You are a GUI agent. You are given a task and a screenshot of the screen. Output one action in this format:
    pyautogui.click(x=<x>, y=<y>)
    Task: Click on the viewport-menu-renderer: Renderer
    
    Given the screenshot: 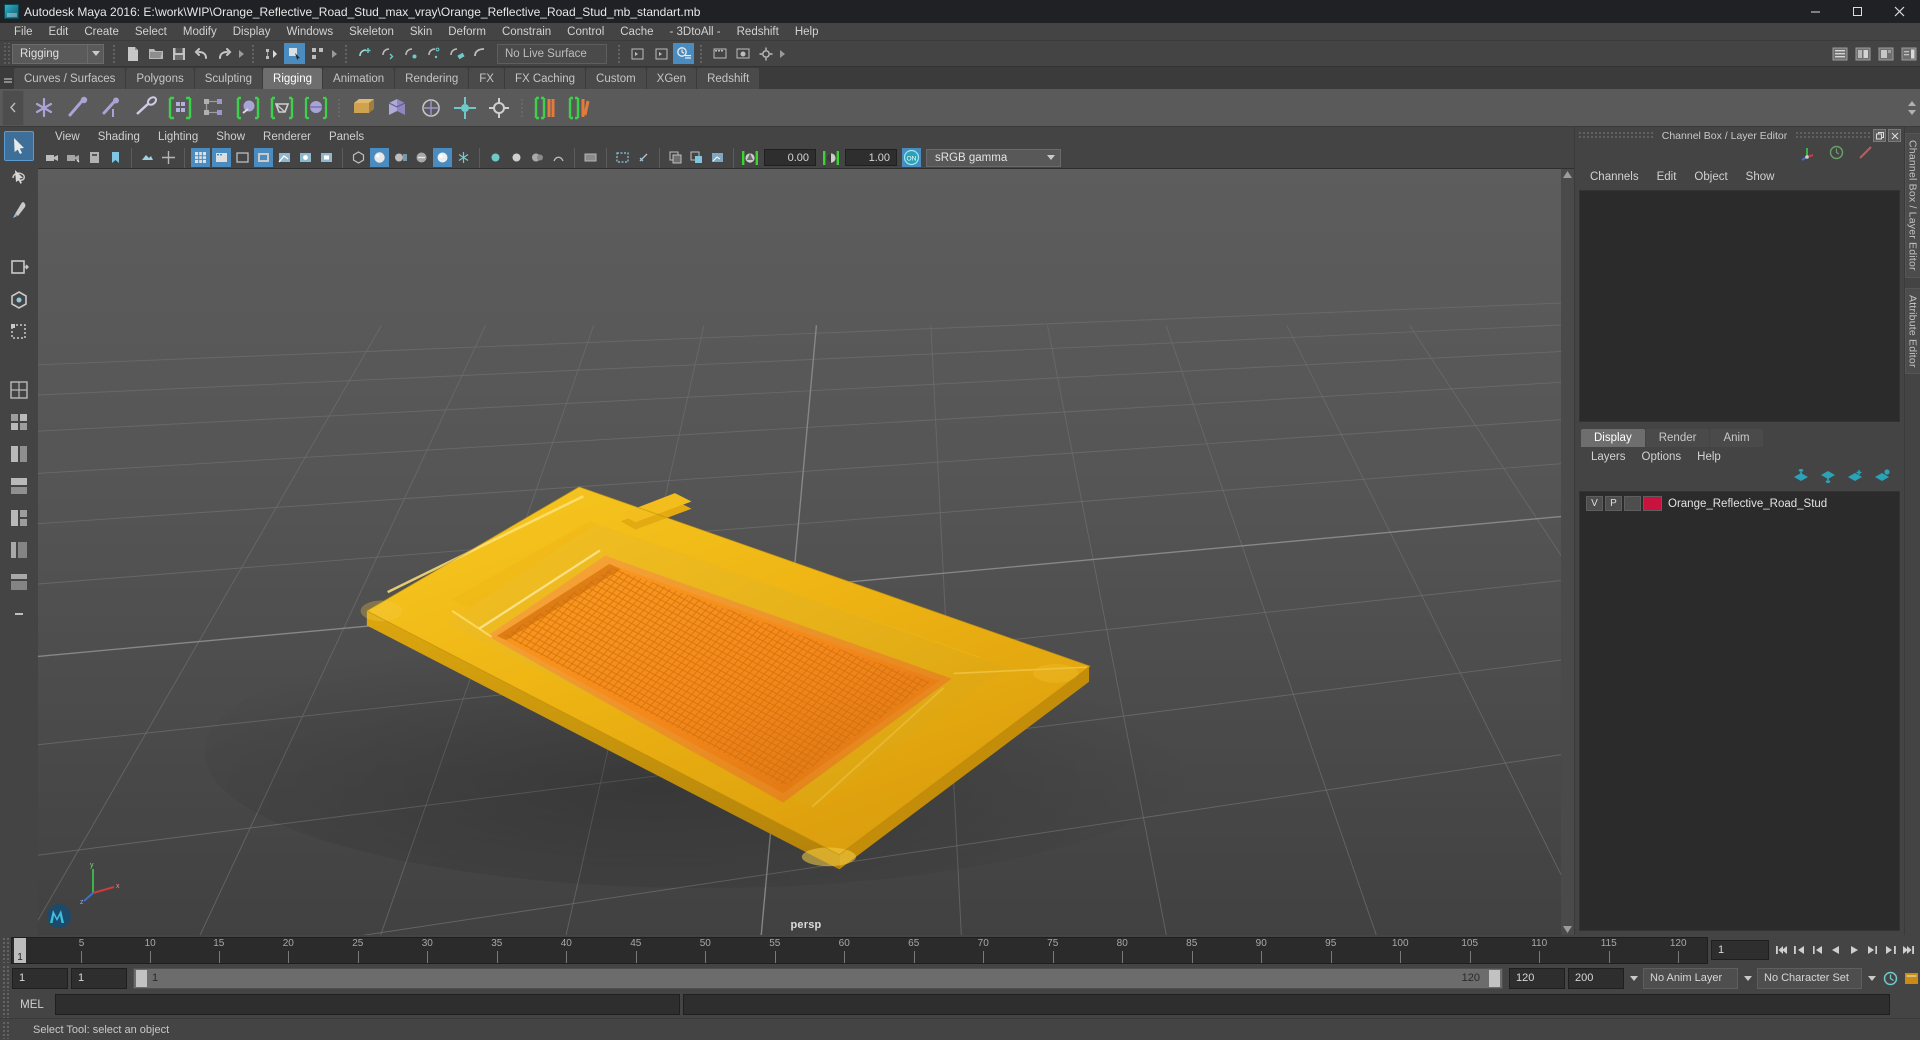 What is the action you would take?
    pyautogui.click(x=287, y=137)
    